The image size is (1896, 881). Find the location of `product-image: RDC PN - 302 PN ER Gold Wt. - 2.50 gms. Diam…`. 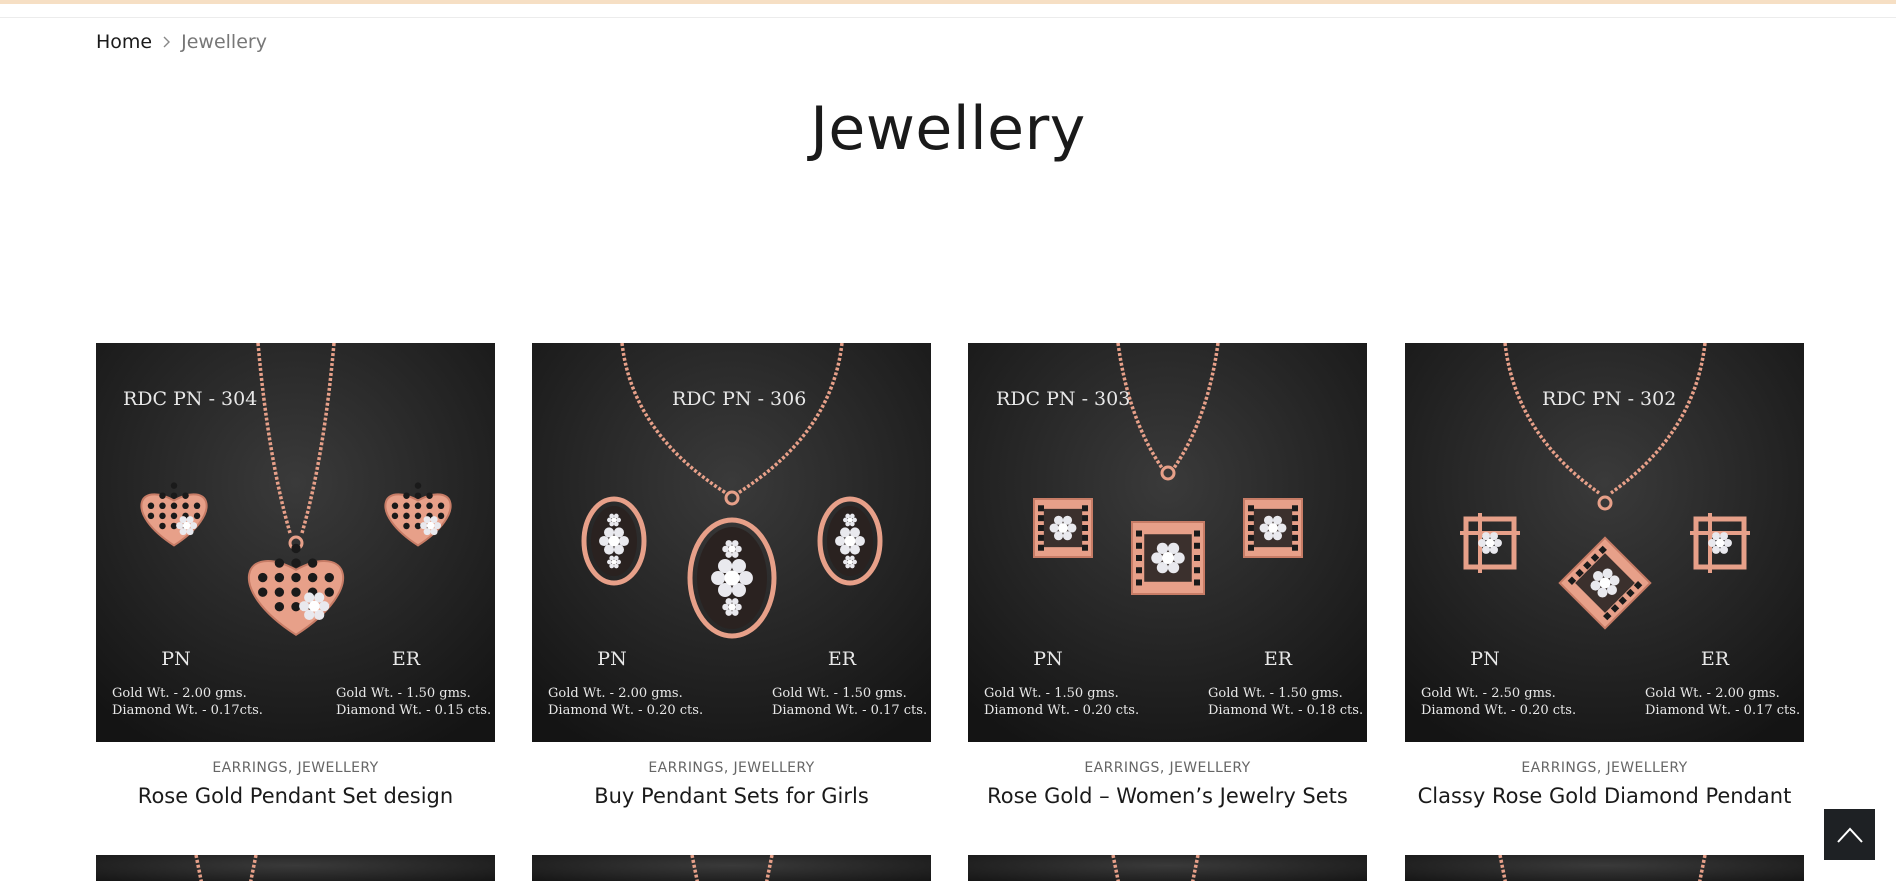

product-image: RDC PN - 302 PN ER Gold Wt. - 2.50 gms. Diam… is located at coordinates (1604, 542).